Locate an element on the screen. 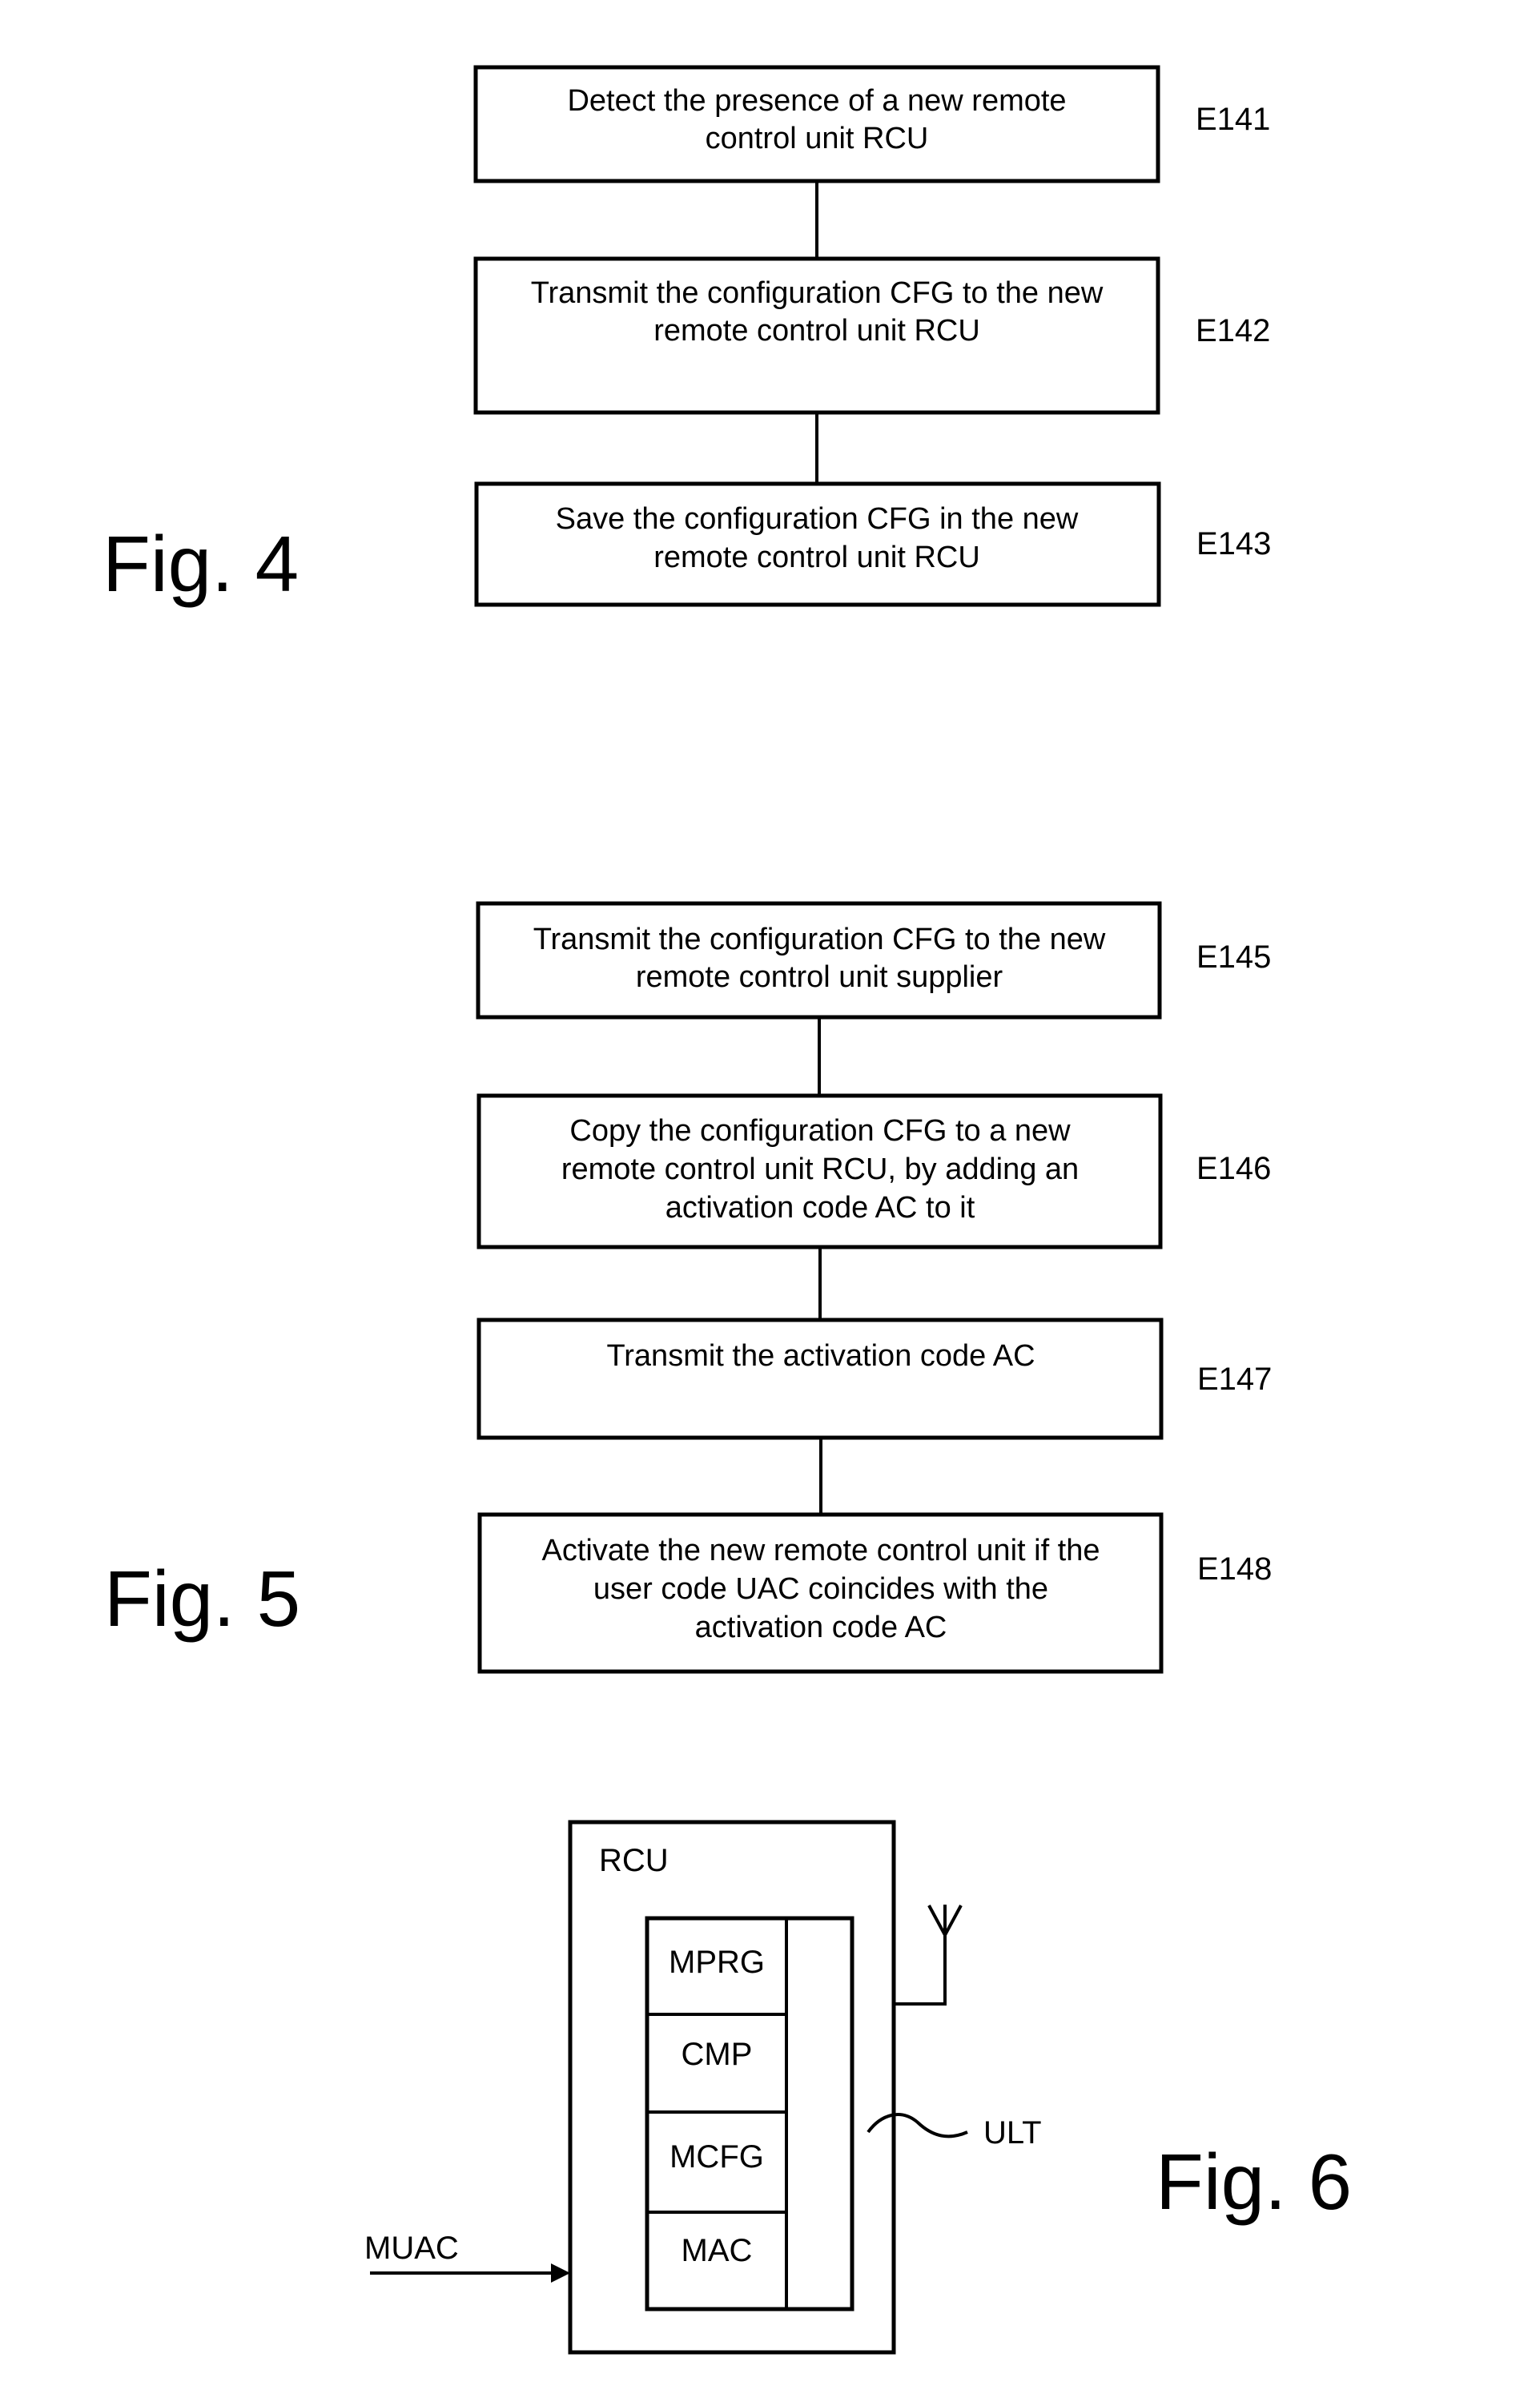 Image resolution: width=1540 pixels, height=2406 pixels. module-mac-label: MAC is located at coordinates (717, 2250).